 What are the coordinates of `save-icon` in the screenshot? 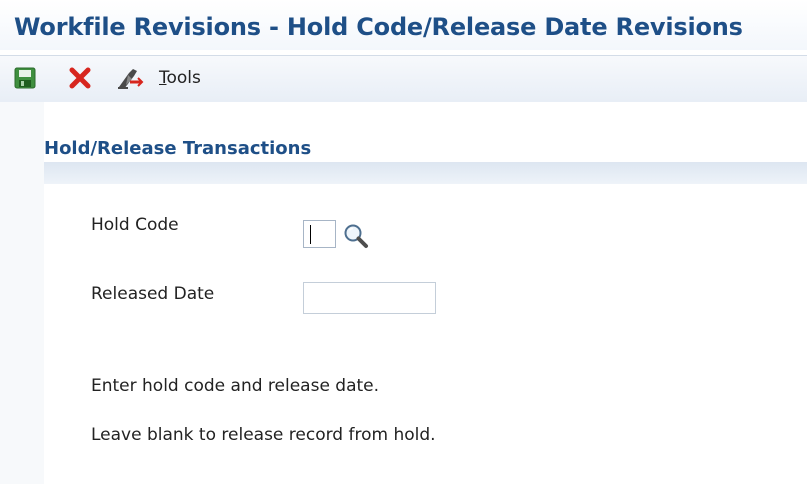 It's located at (25, 78).